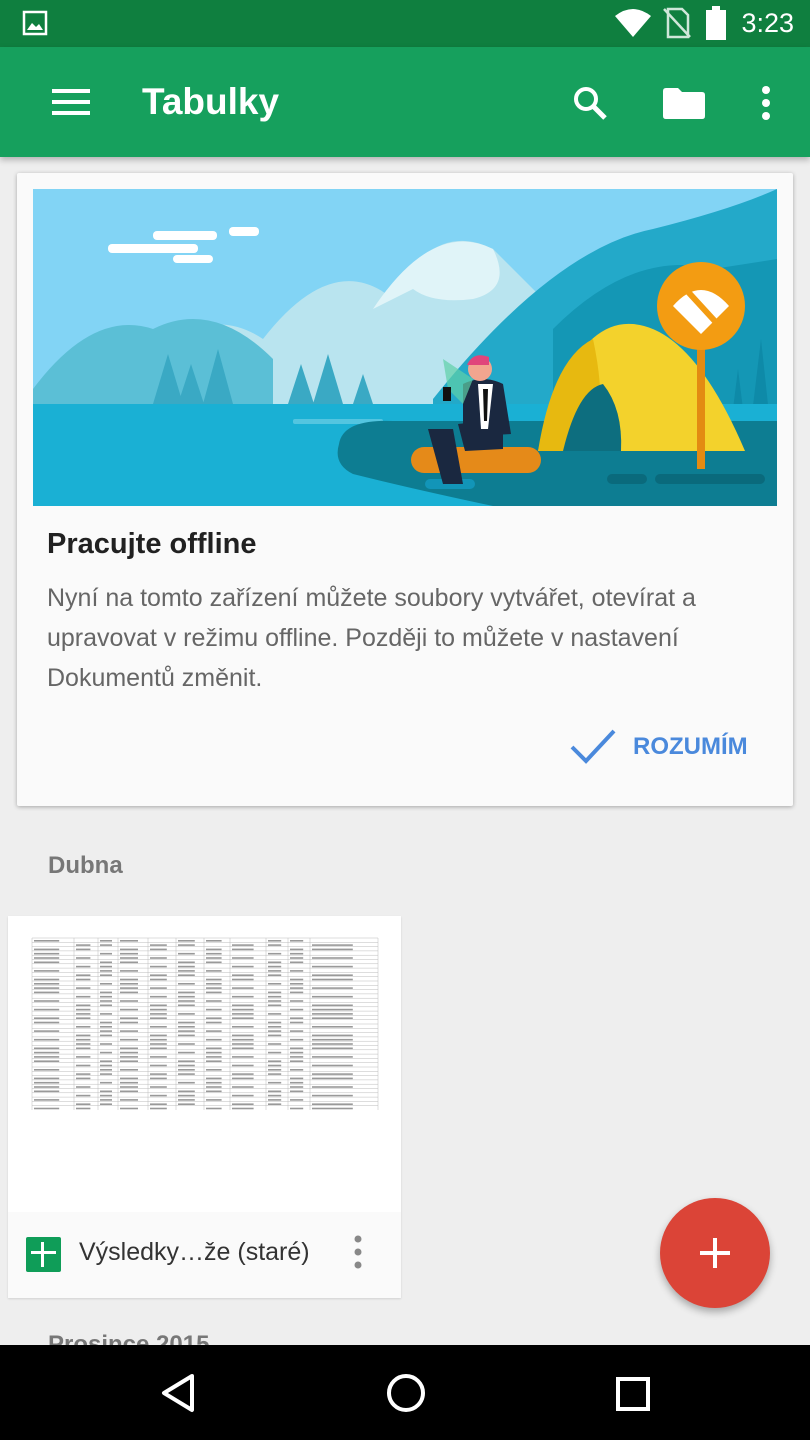 The width and height of the screenshot is (810, 1440). What do you see at coordinates (590, 103) in the screenshot?
I see `search-icon` at bounding box center [590, 103].